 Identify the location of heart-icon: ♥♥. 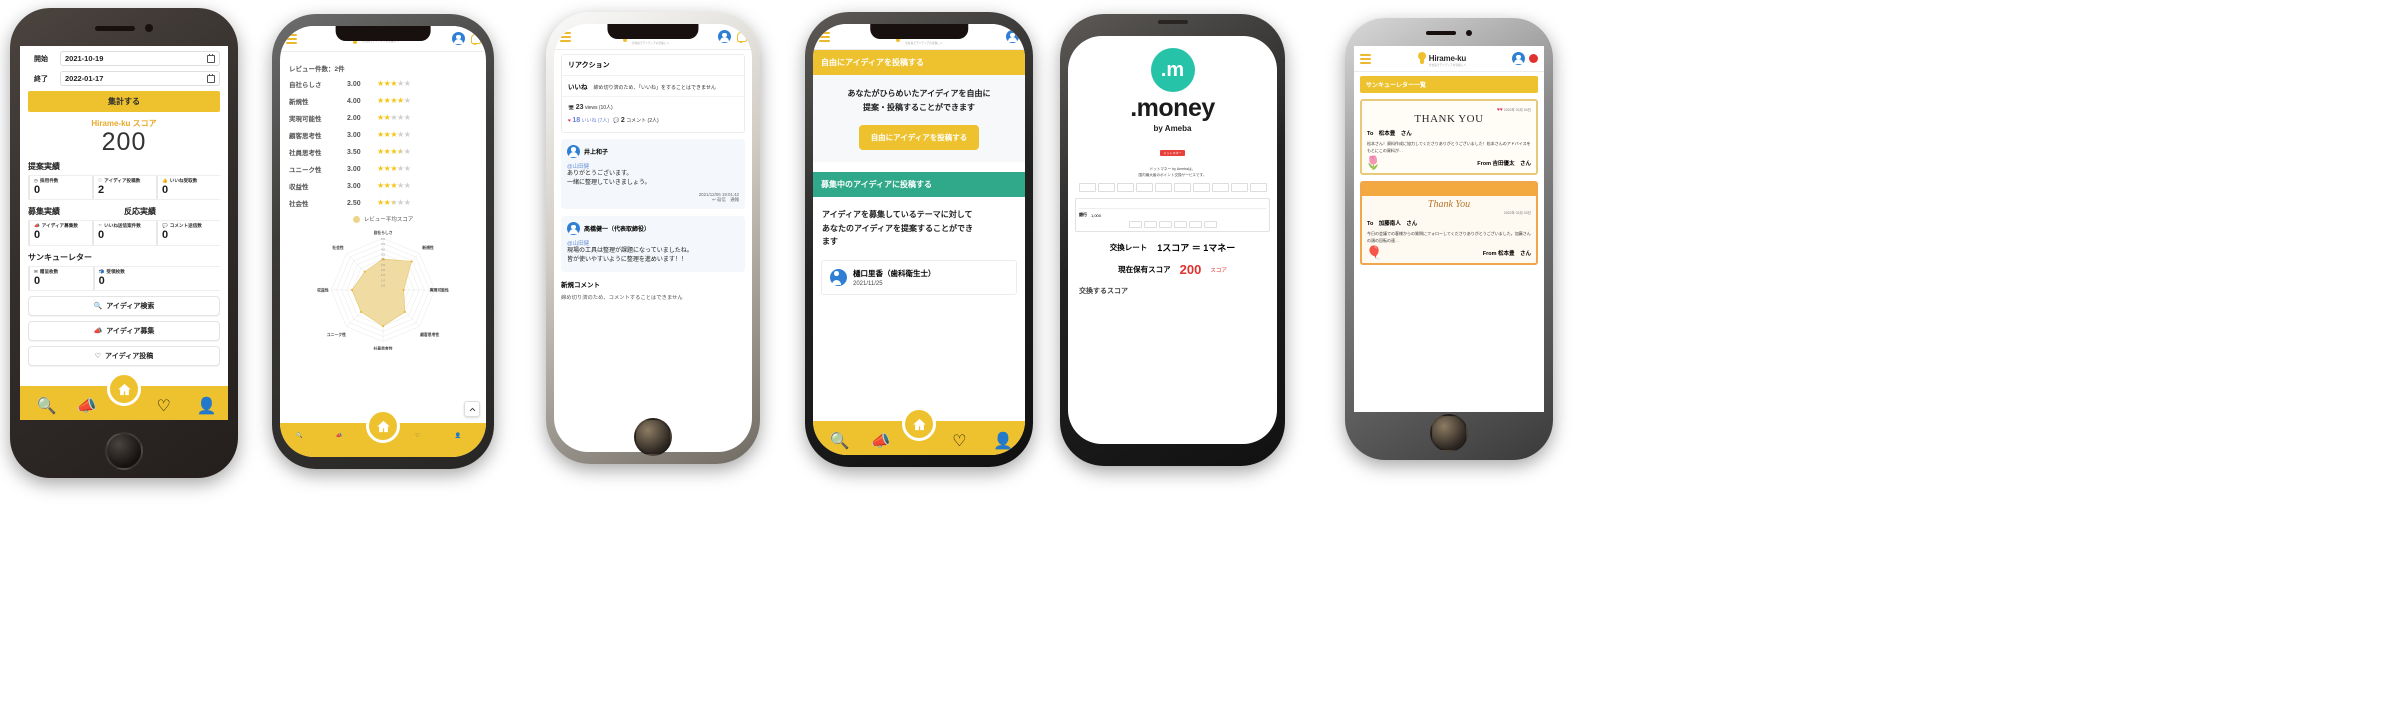
(1499, 110).